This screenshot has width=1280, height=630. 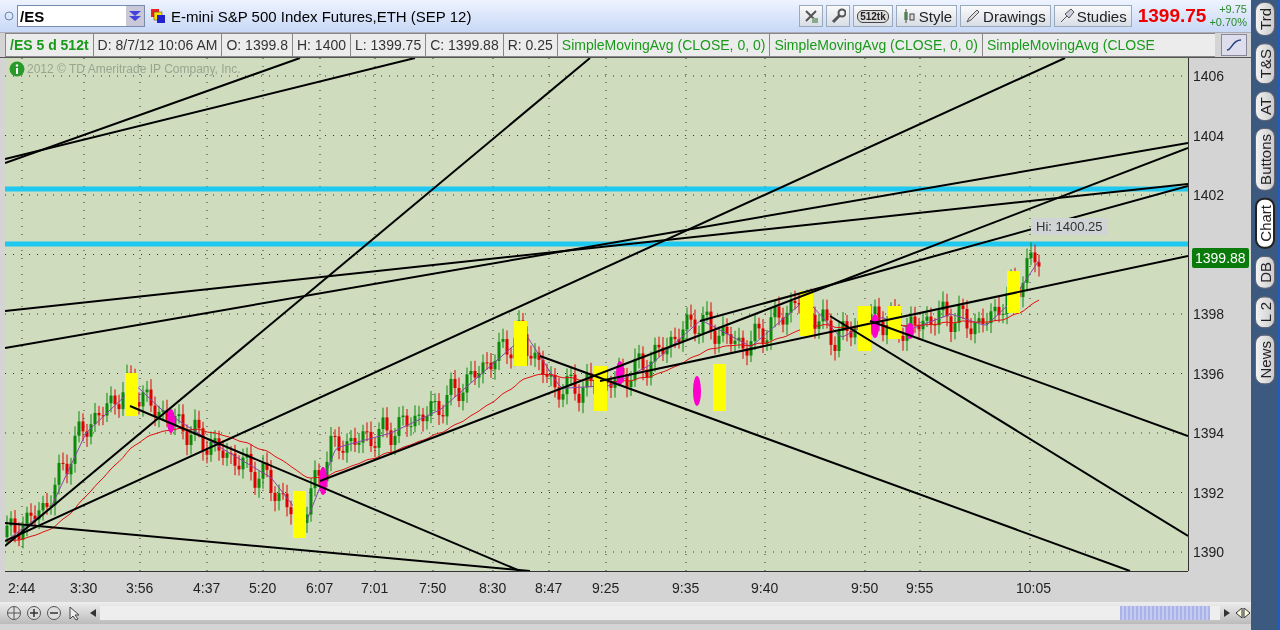 I want to click on right-arrow-icon, so click(x=1227, y=613).